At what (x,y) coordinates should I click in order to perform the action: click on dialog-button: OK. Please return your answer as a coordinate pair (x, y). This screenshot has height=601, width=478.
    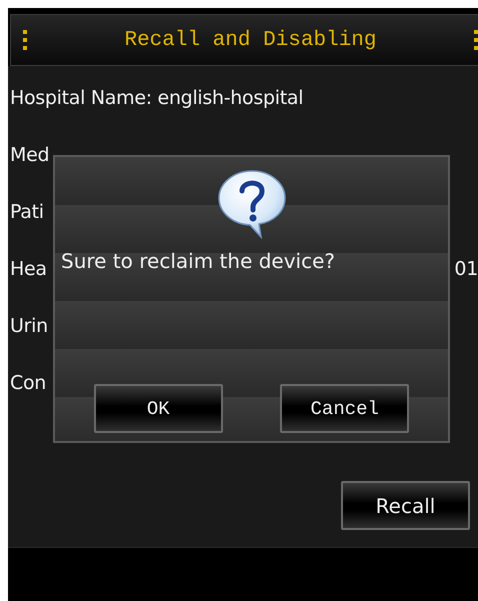
    Looking at the image, I should click on (158, 408).